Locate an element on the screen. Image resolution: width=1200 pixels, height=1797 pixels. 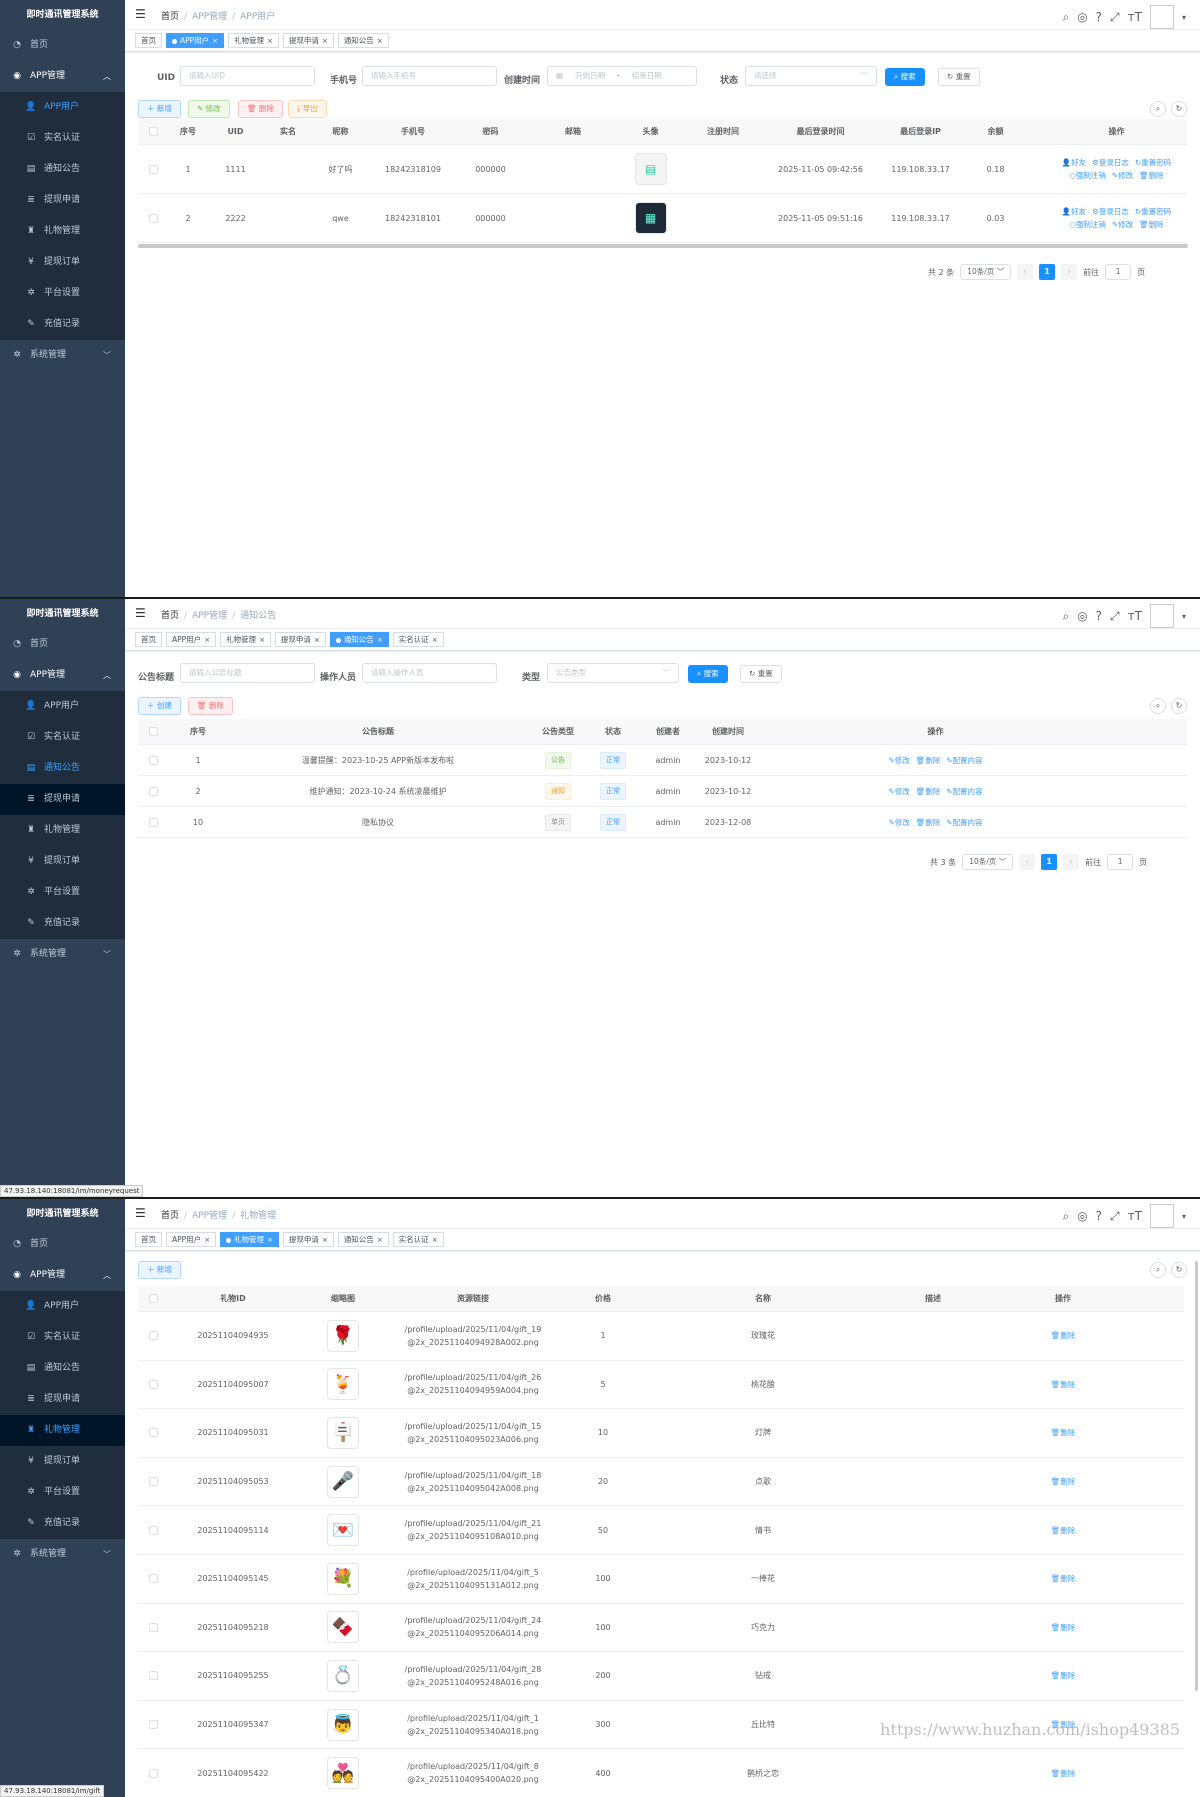
select-all-checkbox is located at coordinates (153, 731).